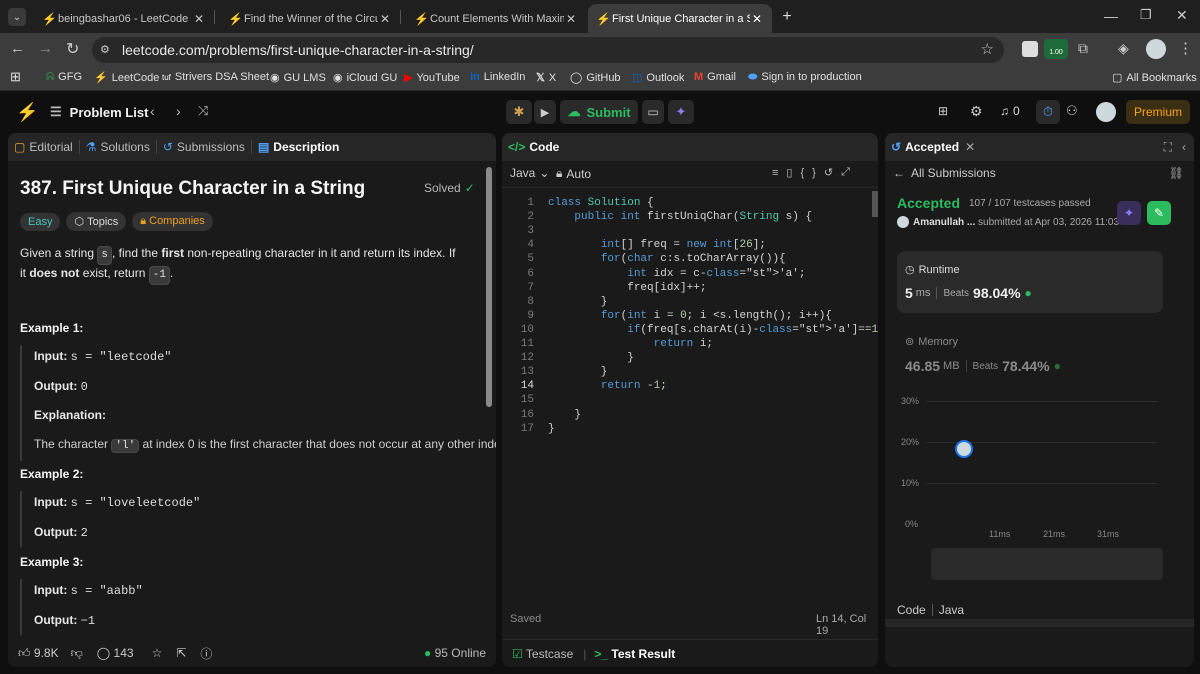 This screenshot has width=1200, height=674. I want to click on tab-code: </> Code, so click(533, 147).